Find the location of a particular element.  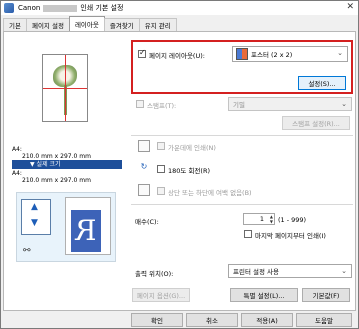

printer-feed-icon: ▲ ▼ is located at coordinates (36, 217).